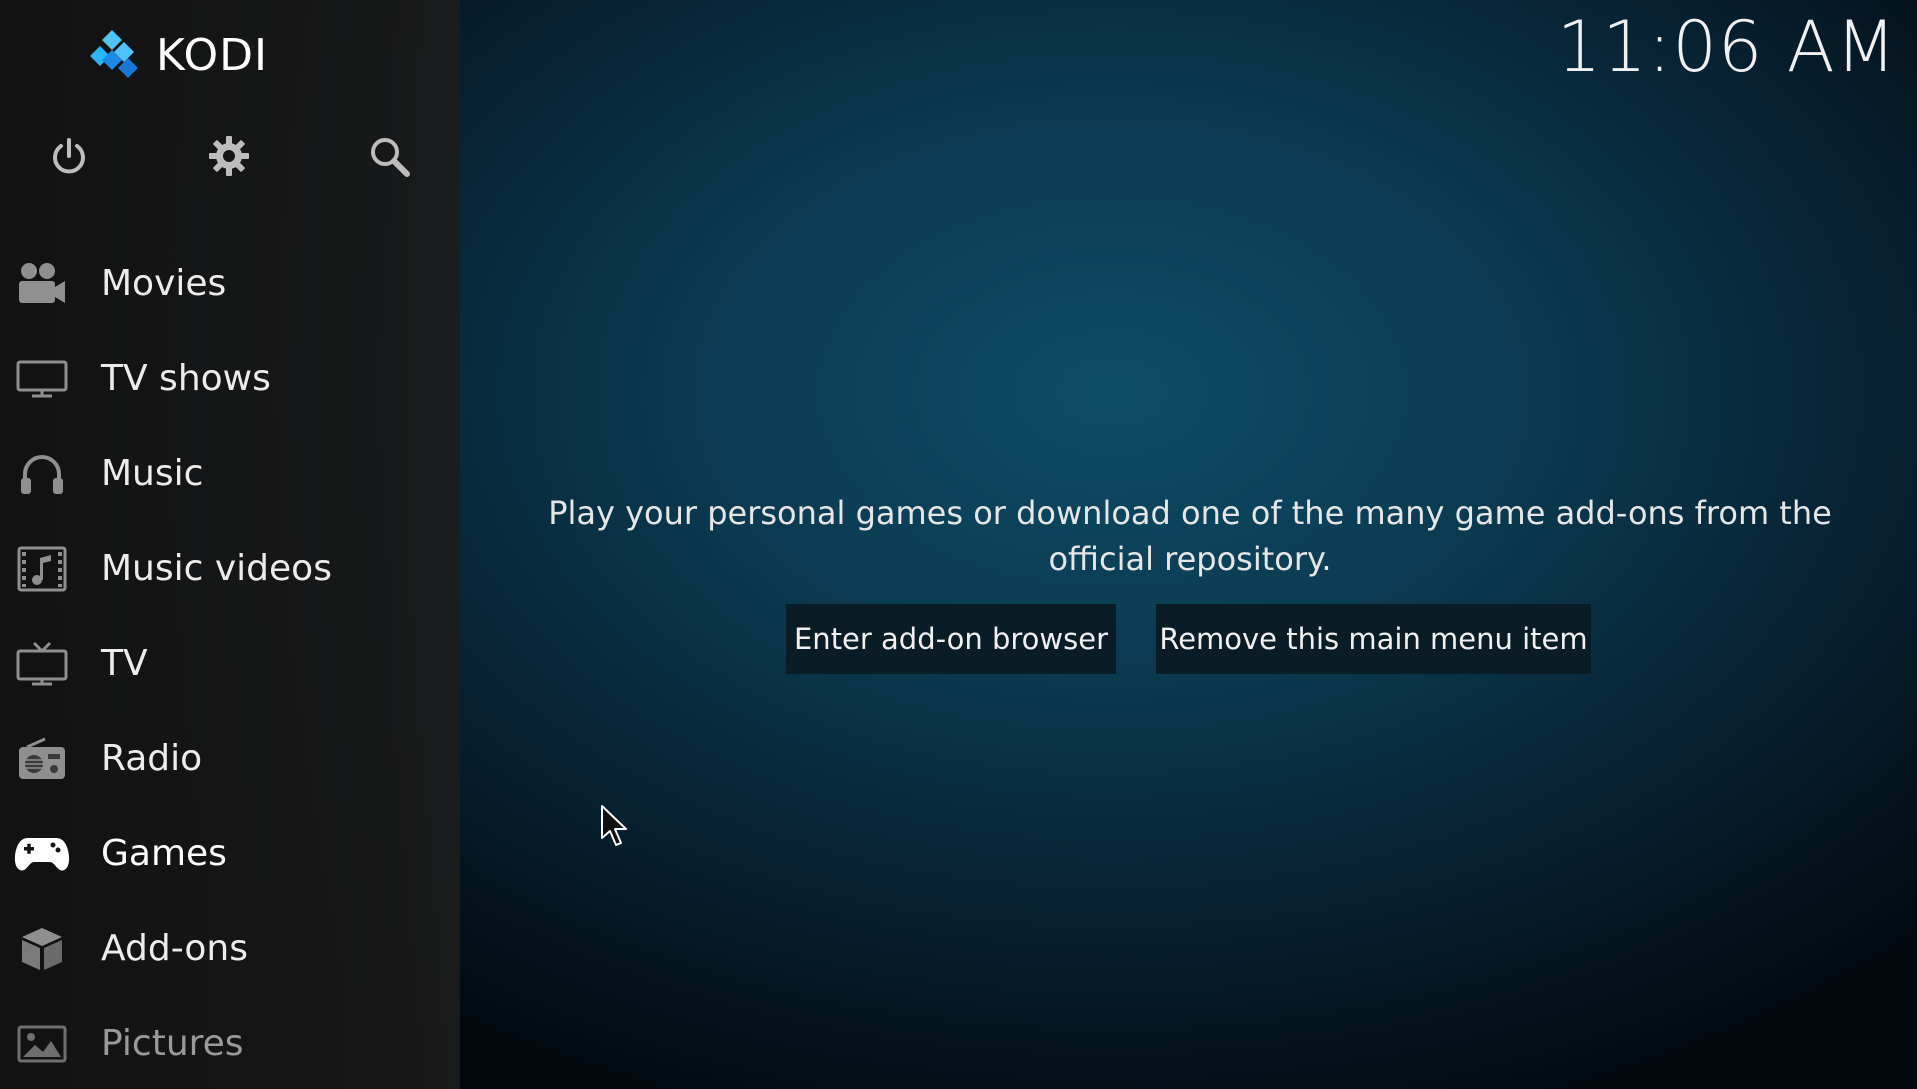 The image size is (1917, 1089). Describe the element at coordinates (186, 378) in the screenshot. I see `menu-item-label: TV shows` at that location.